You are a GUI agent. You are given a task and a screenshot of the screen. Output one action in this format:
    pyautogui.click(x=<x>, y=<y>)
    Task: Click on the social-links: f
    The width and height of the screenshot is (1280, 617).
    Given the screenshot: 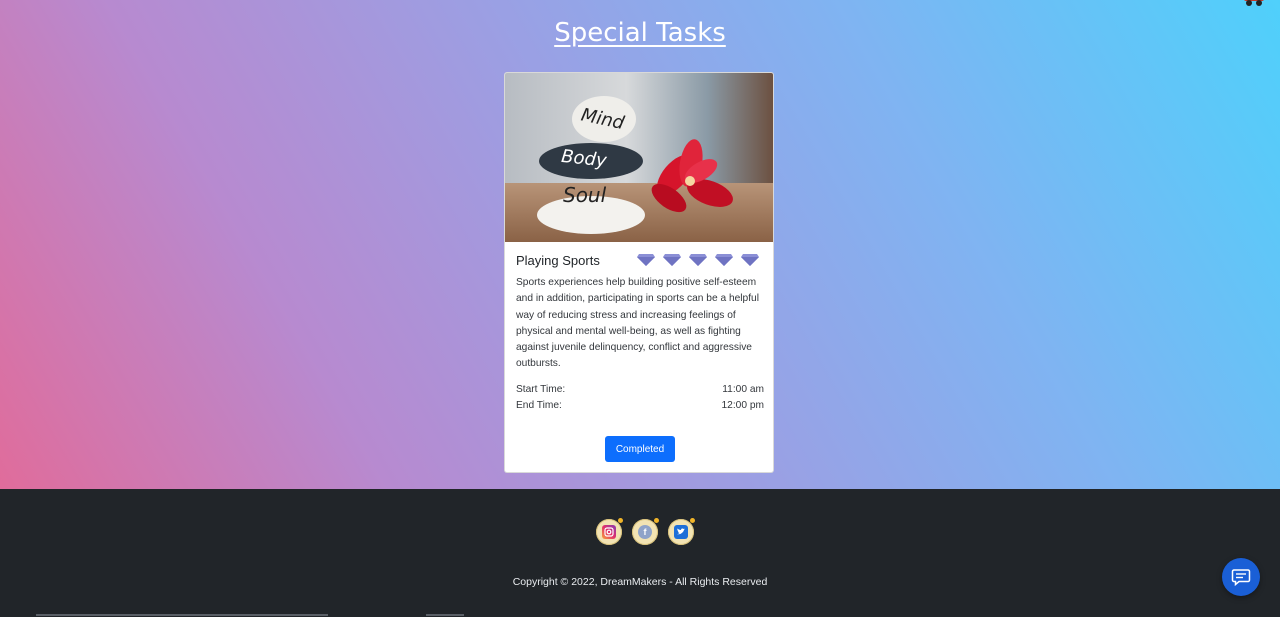 What is the action you would take?
    pyautogui.click(x=645, y=531)
    